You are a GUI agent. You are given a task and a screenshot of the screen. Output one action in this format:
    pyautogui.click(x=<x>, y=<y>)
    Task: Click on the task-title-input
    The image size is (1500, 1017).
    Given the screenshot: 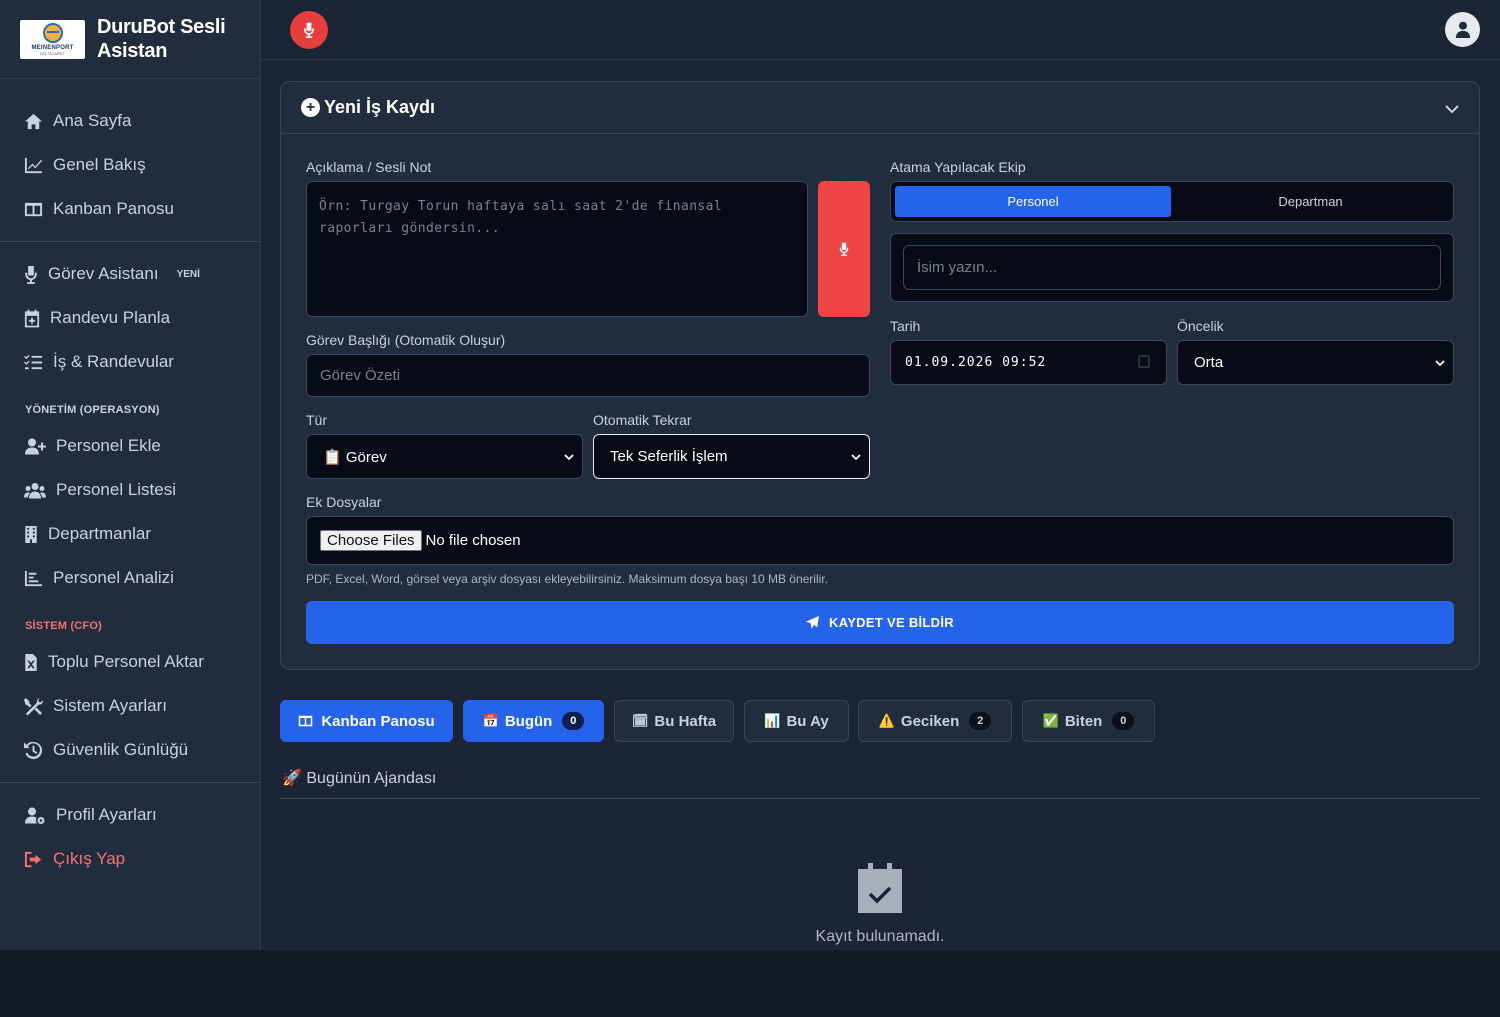 What is the action you would take?
    pyautogui.click(x=588, y=375)
    